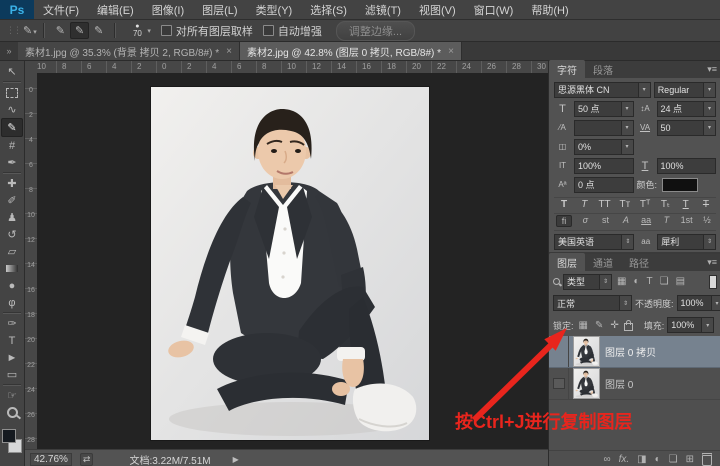  Describe the element at coordinates (12, 234) in the screenshot. I see `history-brush-tool: ↺` at that location.